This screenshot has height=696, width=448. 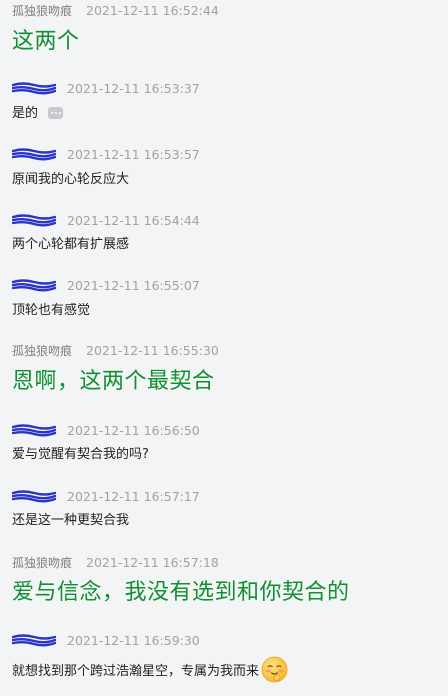 I want to click on message-text: 爱与觉醒有契合我的吗?, so click(x=80, y=454).